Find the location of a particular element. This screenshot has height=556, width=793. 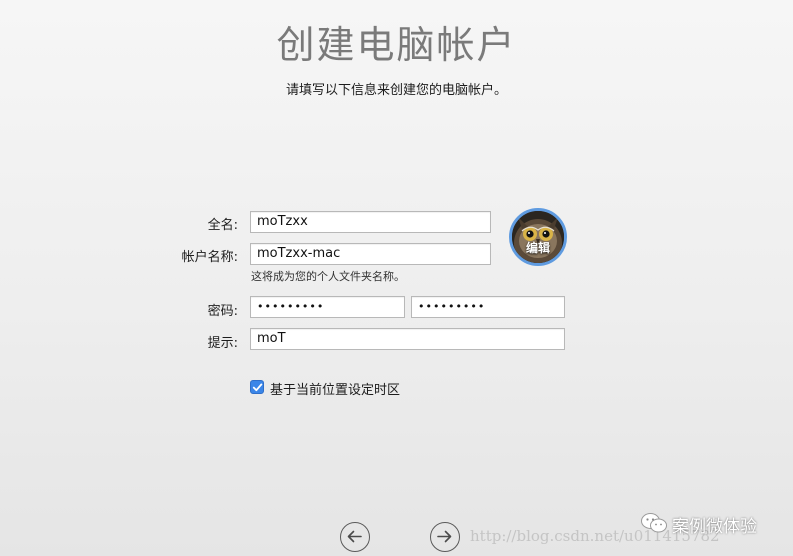

password-field: ••••••••• is located at coordinates (327, 307).